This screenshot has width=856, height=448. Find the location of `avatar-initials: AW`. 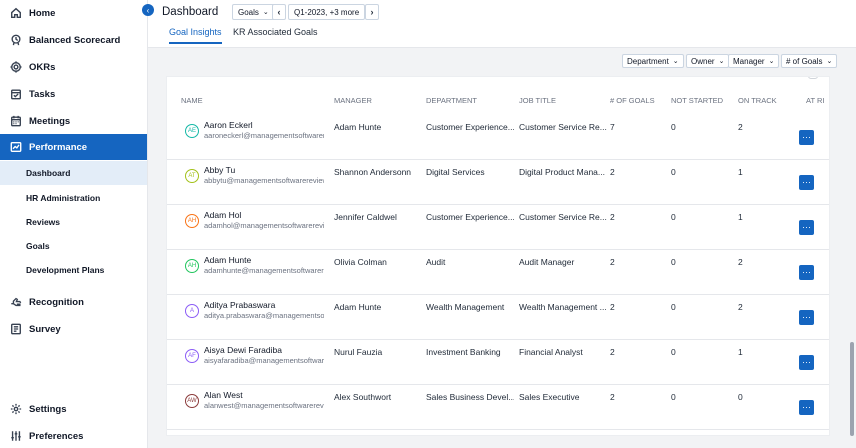

avatar-initials: AW is located at coordinates (192, 401).